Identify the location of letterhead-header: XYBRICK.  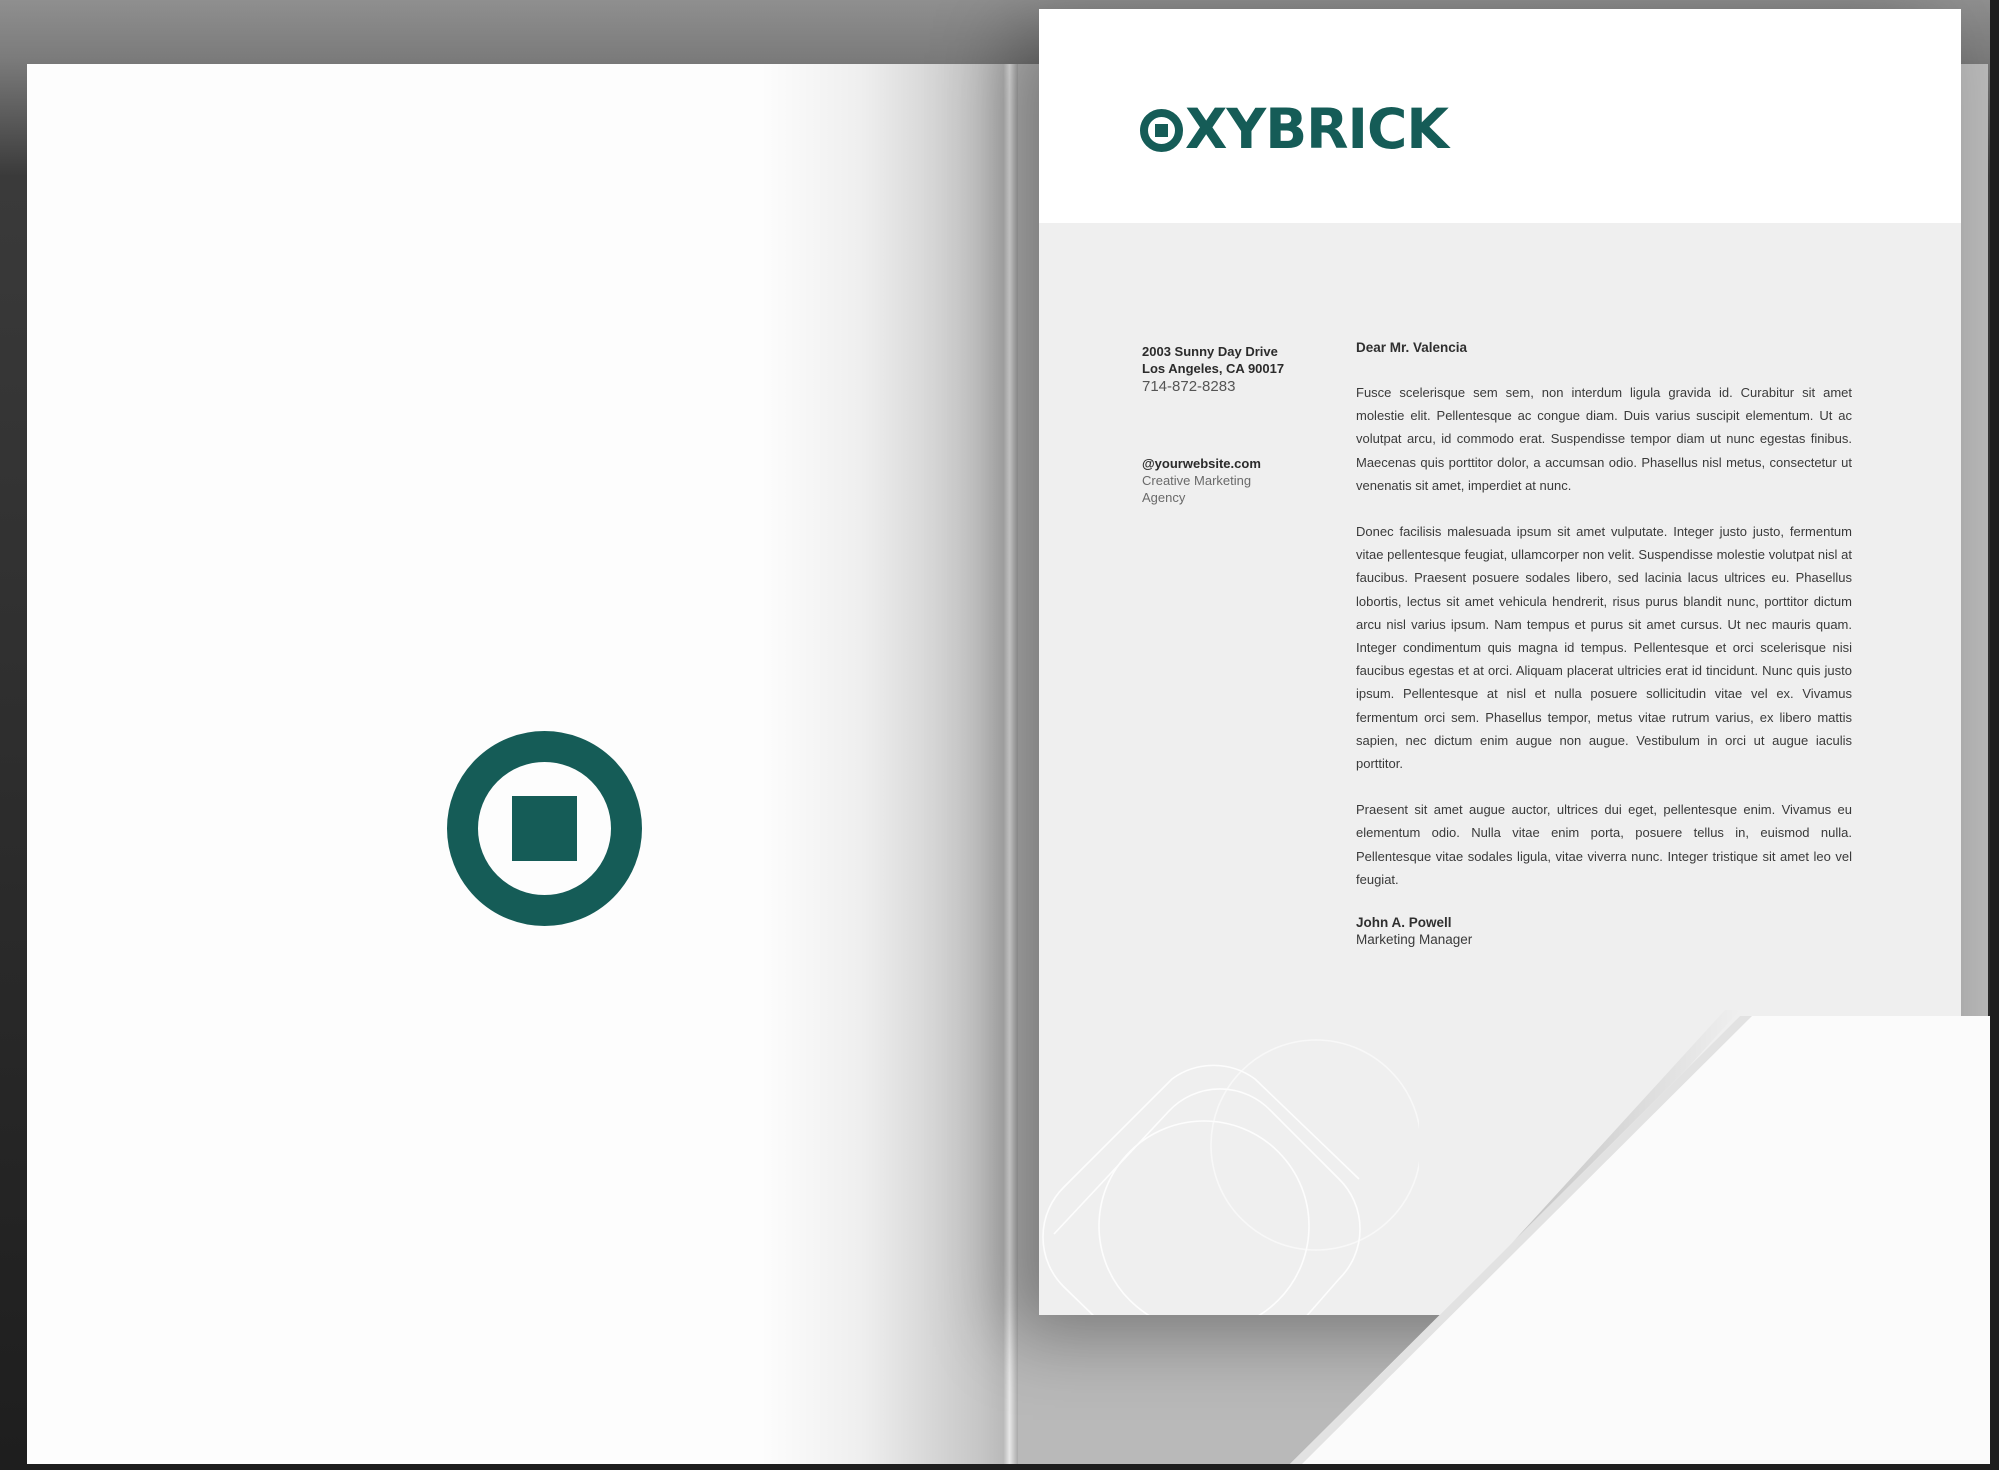
(1500, 116).